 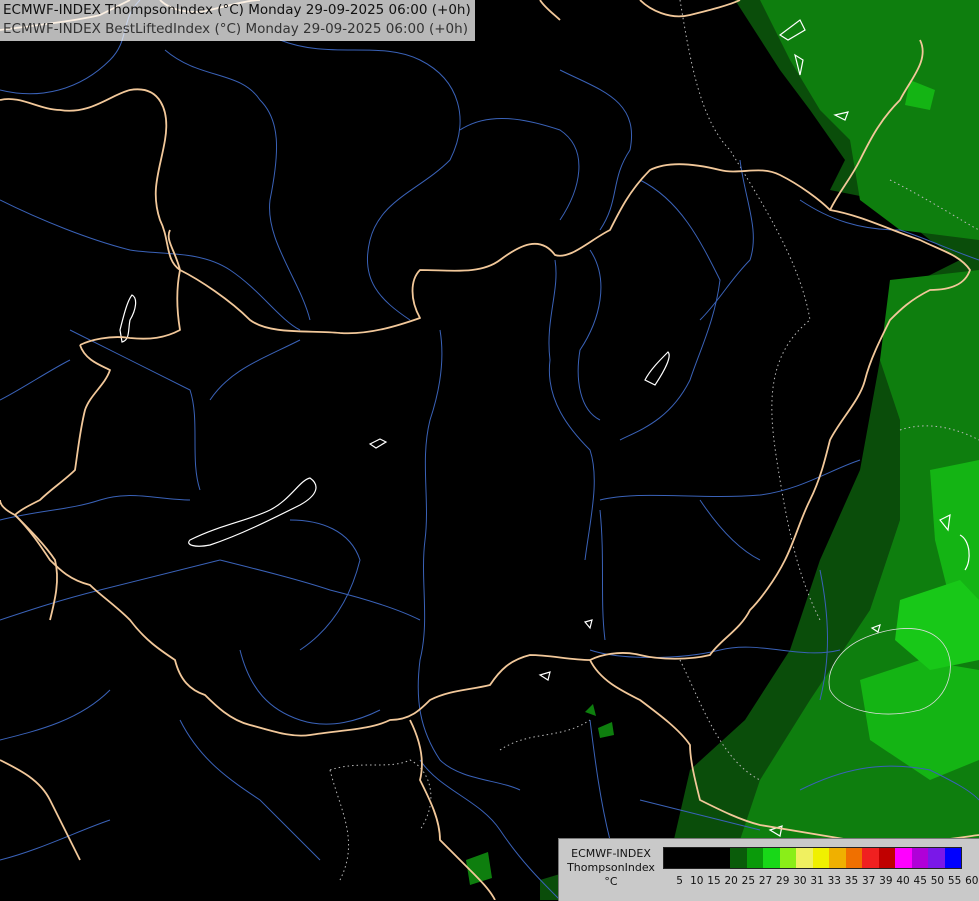 I want to click on legend-tick-label: 25, so click(x=748, y=881).